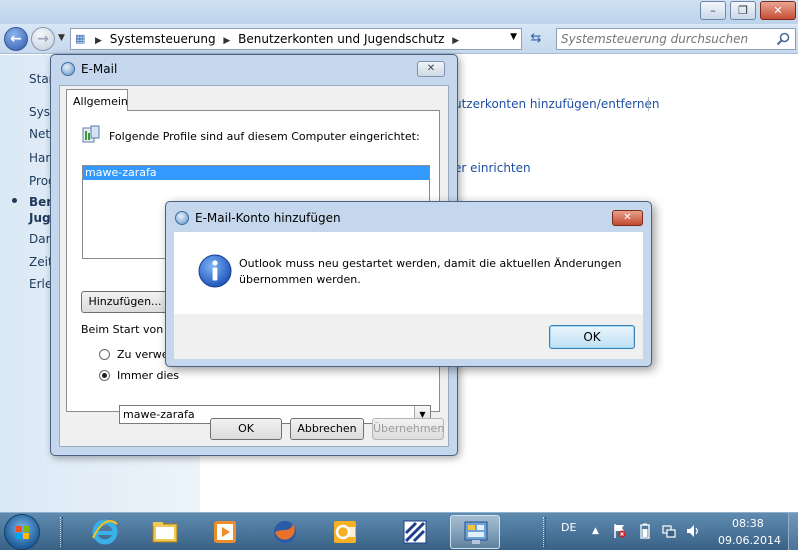 This screenshot has height=550, width=798. Describe the element at coordinates (431, 69) in the screenshot. I see `email-dialog-close-button: ✕` at that location.